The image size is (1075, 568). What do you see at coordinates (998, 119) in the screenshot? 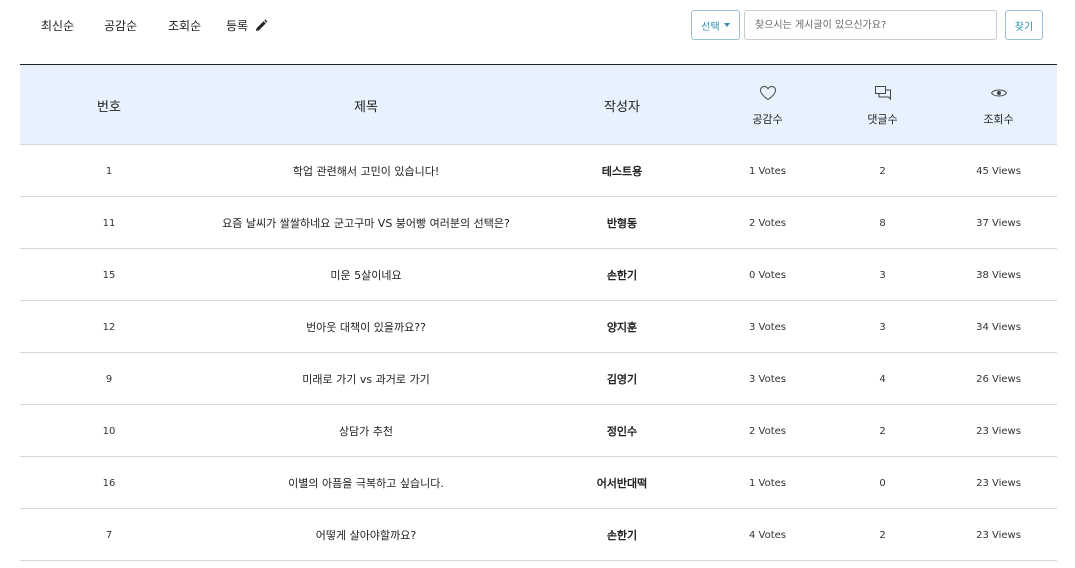
I see `header-views-label: 조회수` at bounding box center [998, 119].